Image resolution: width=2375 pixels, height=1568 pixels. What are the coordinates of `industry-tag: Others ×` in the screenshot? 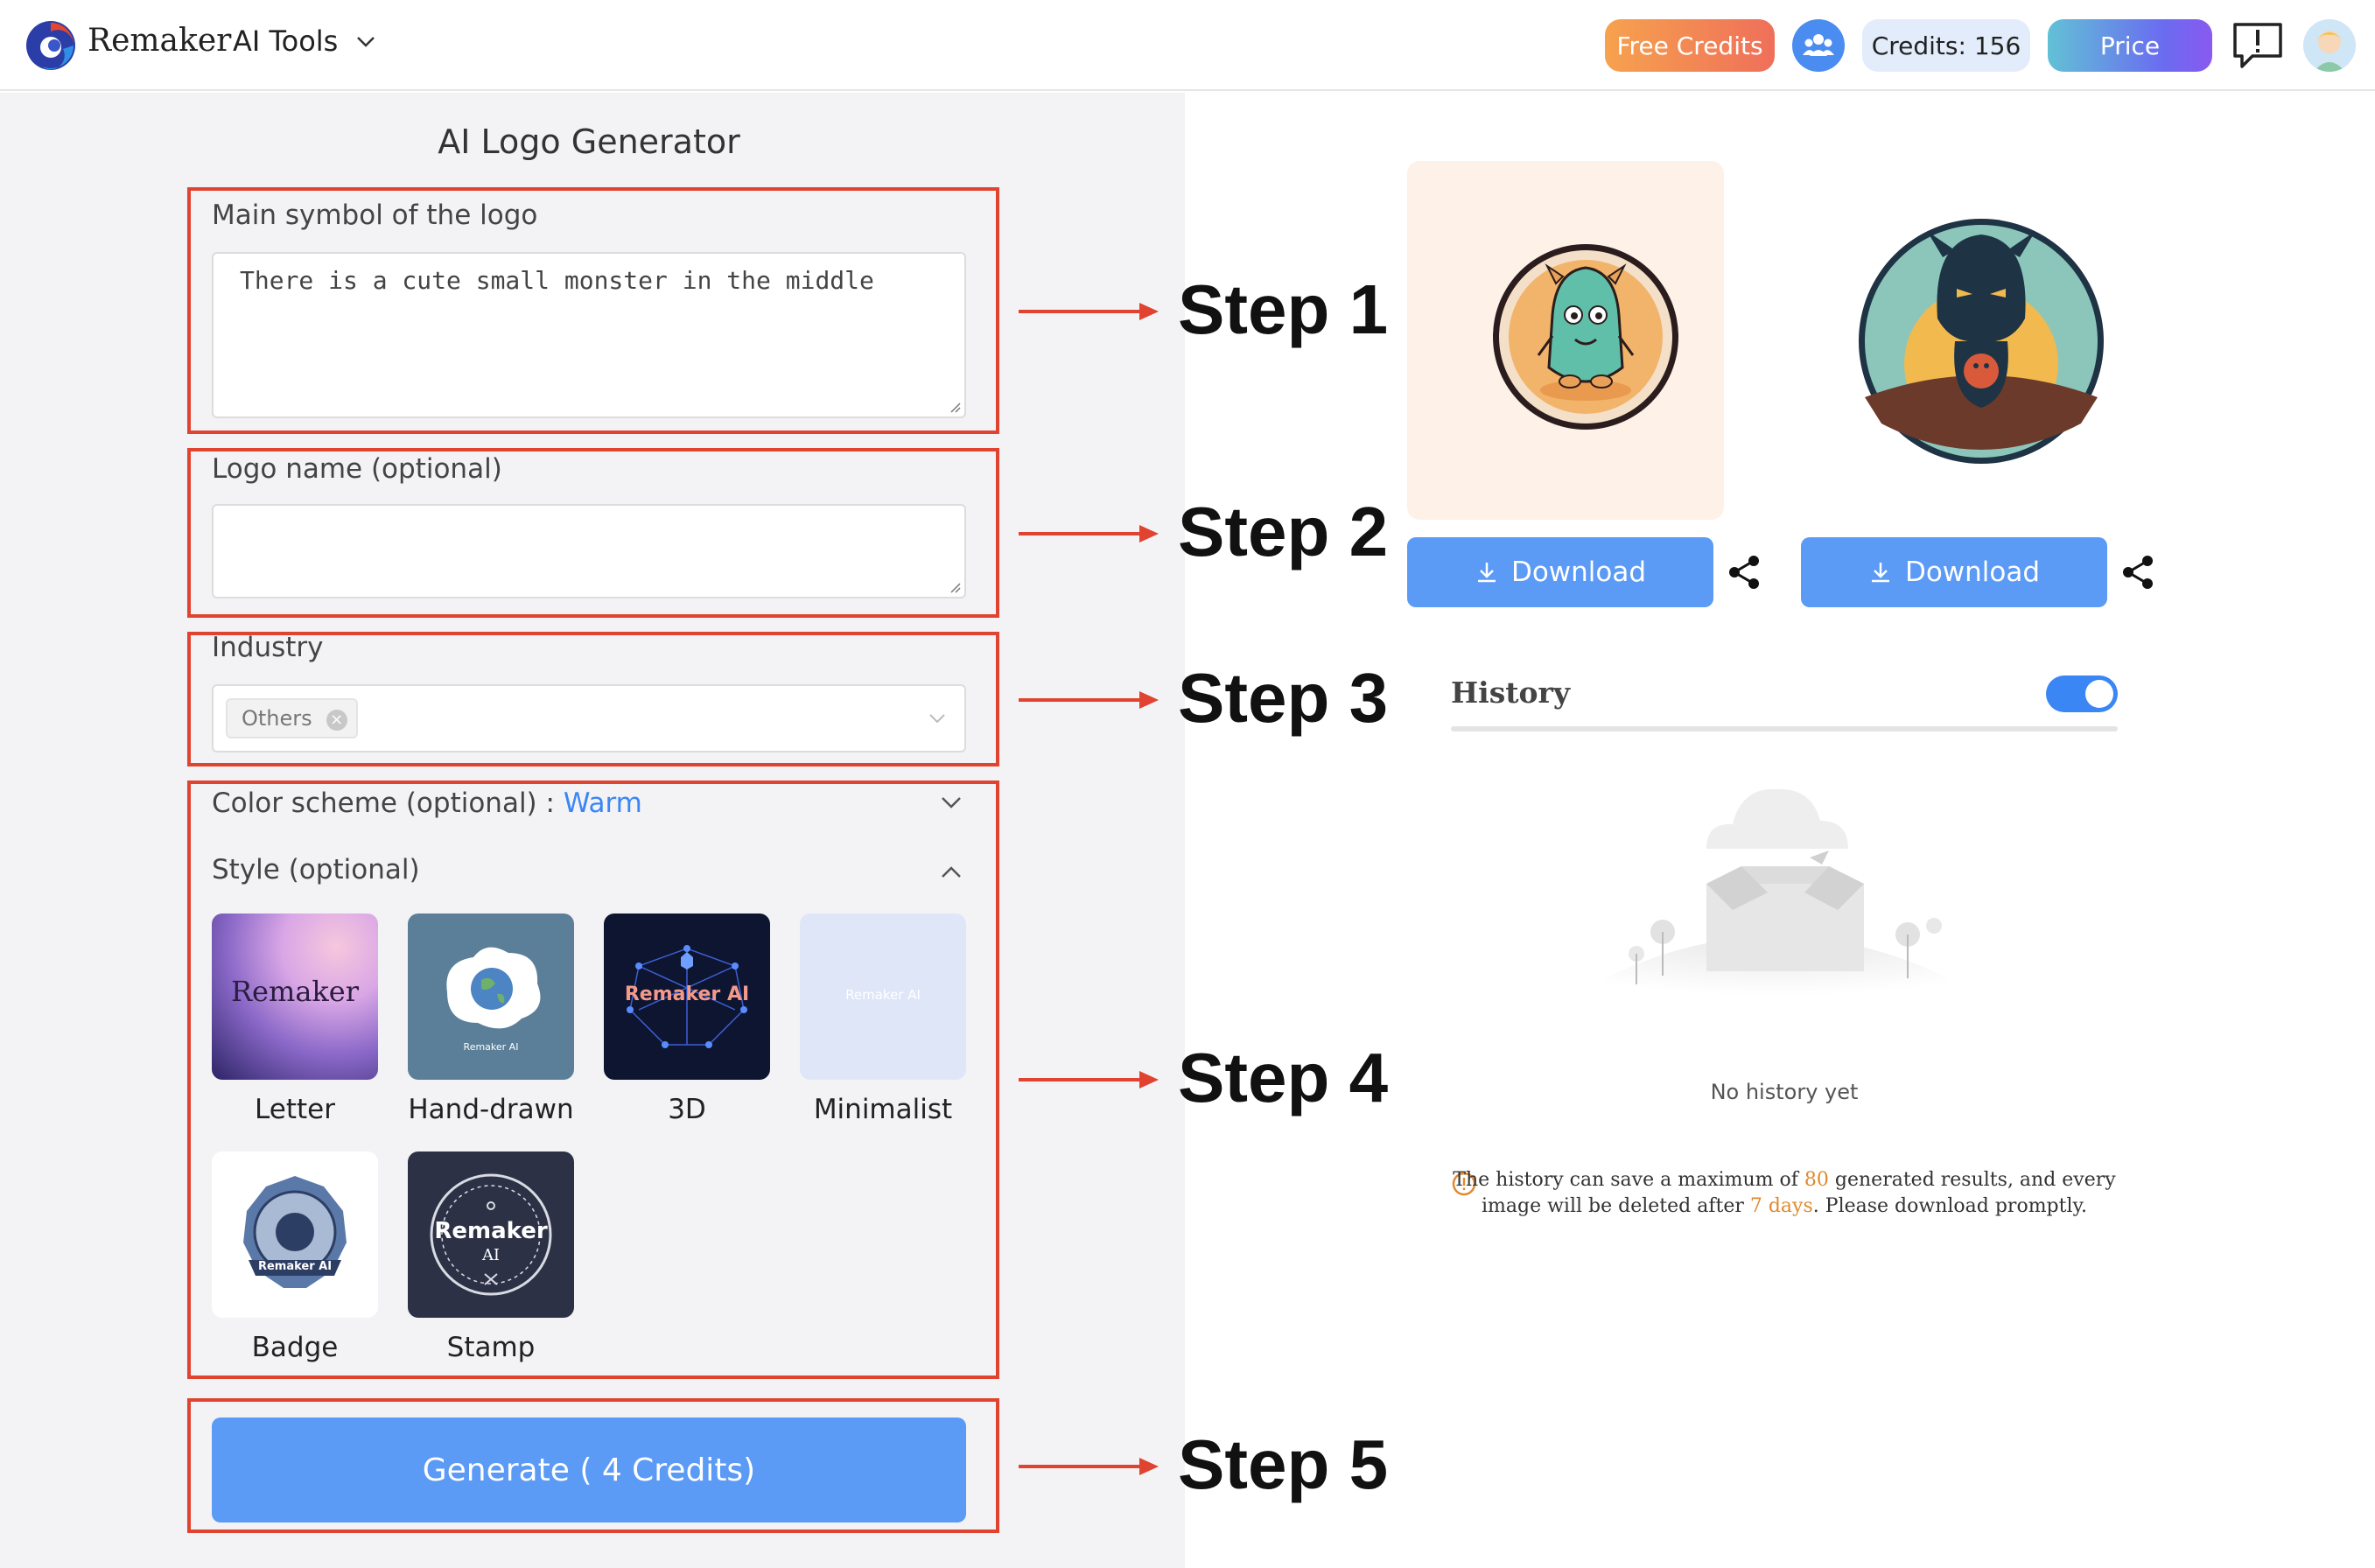 It's located at (292, 718).